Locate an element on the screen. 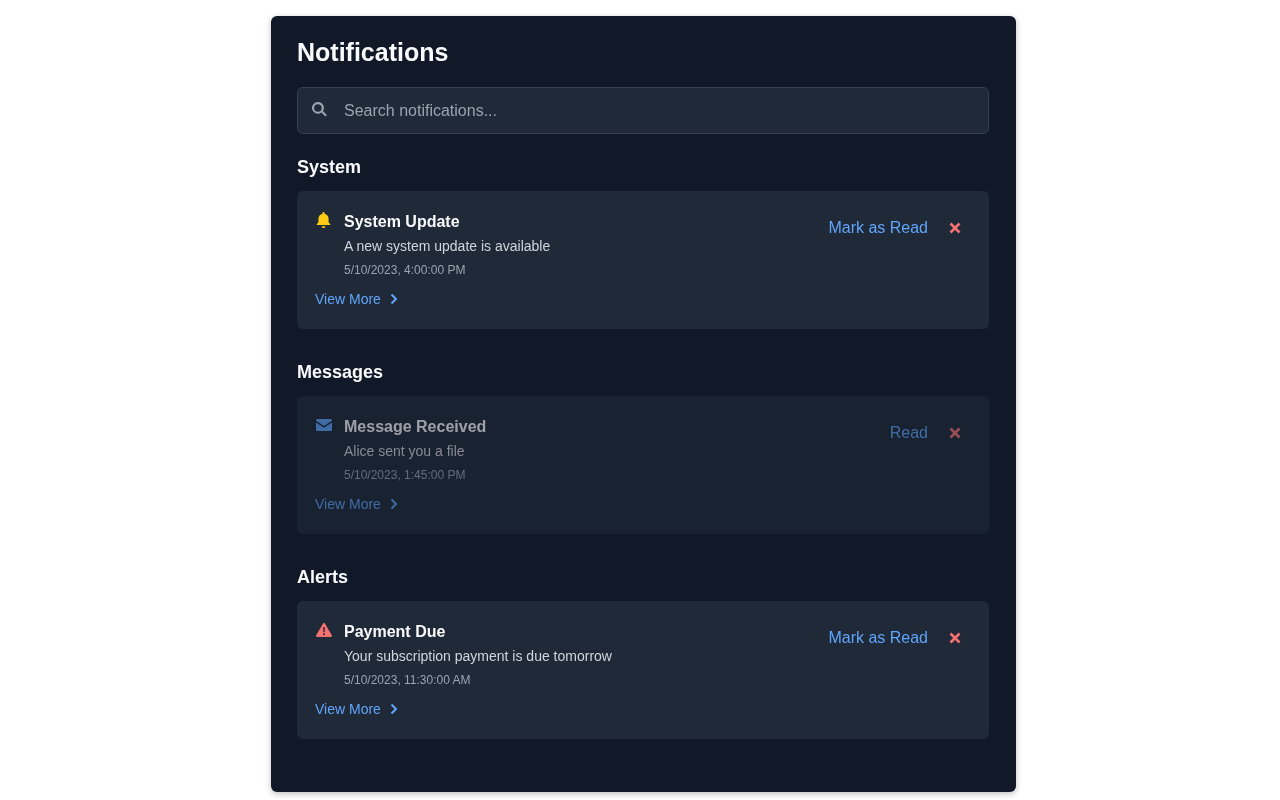 The height and width of the screenshot is (800, 1280). section-heading: System is located at coordinates (330, 167).